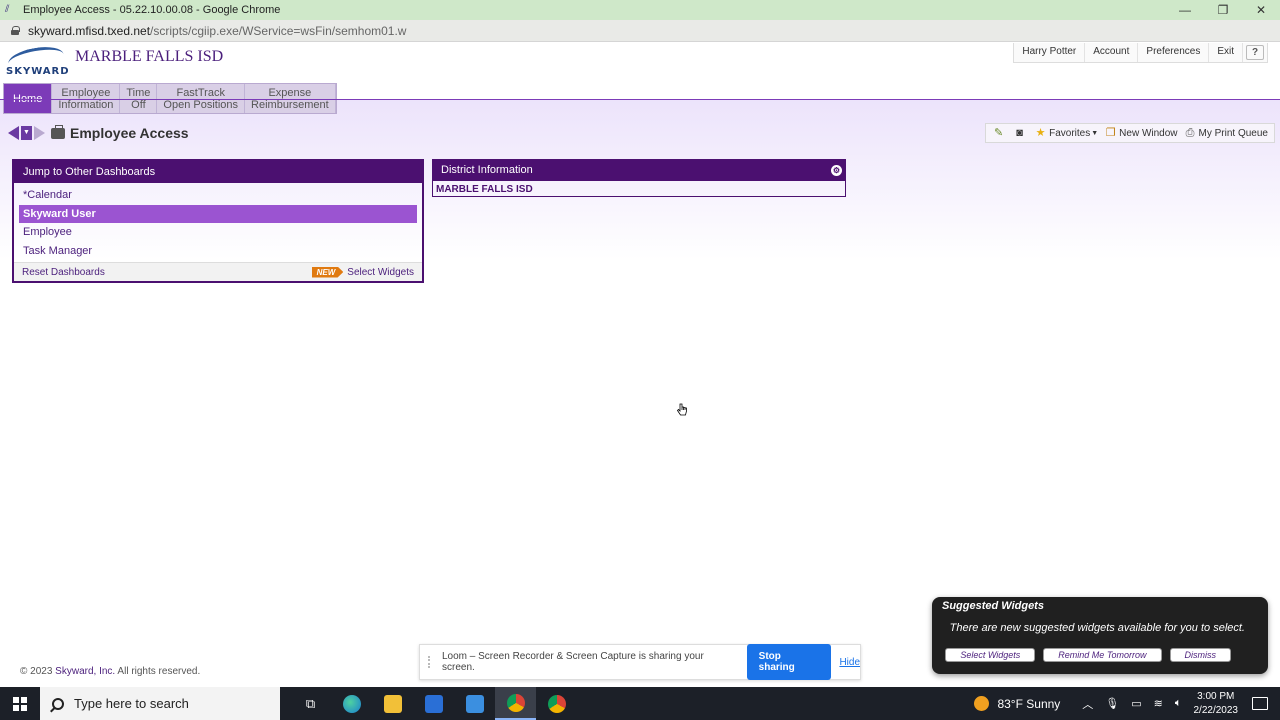 The image size is (1280, 720). What do you see at coordinates (1190, 133) in the screenshot?
I see `printer-icon: ⎙` at bounding box center [1190, 133].